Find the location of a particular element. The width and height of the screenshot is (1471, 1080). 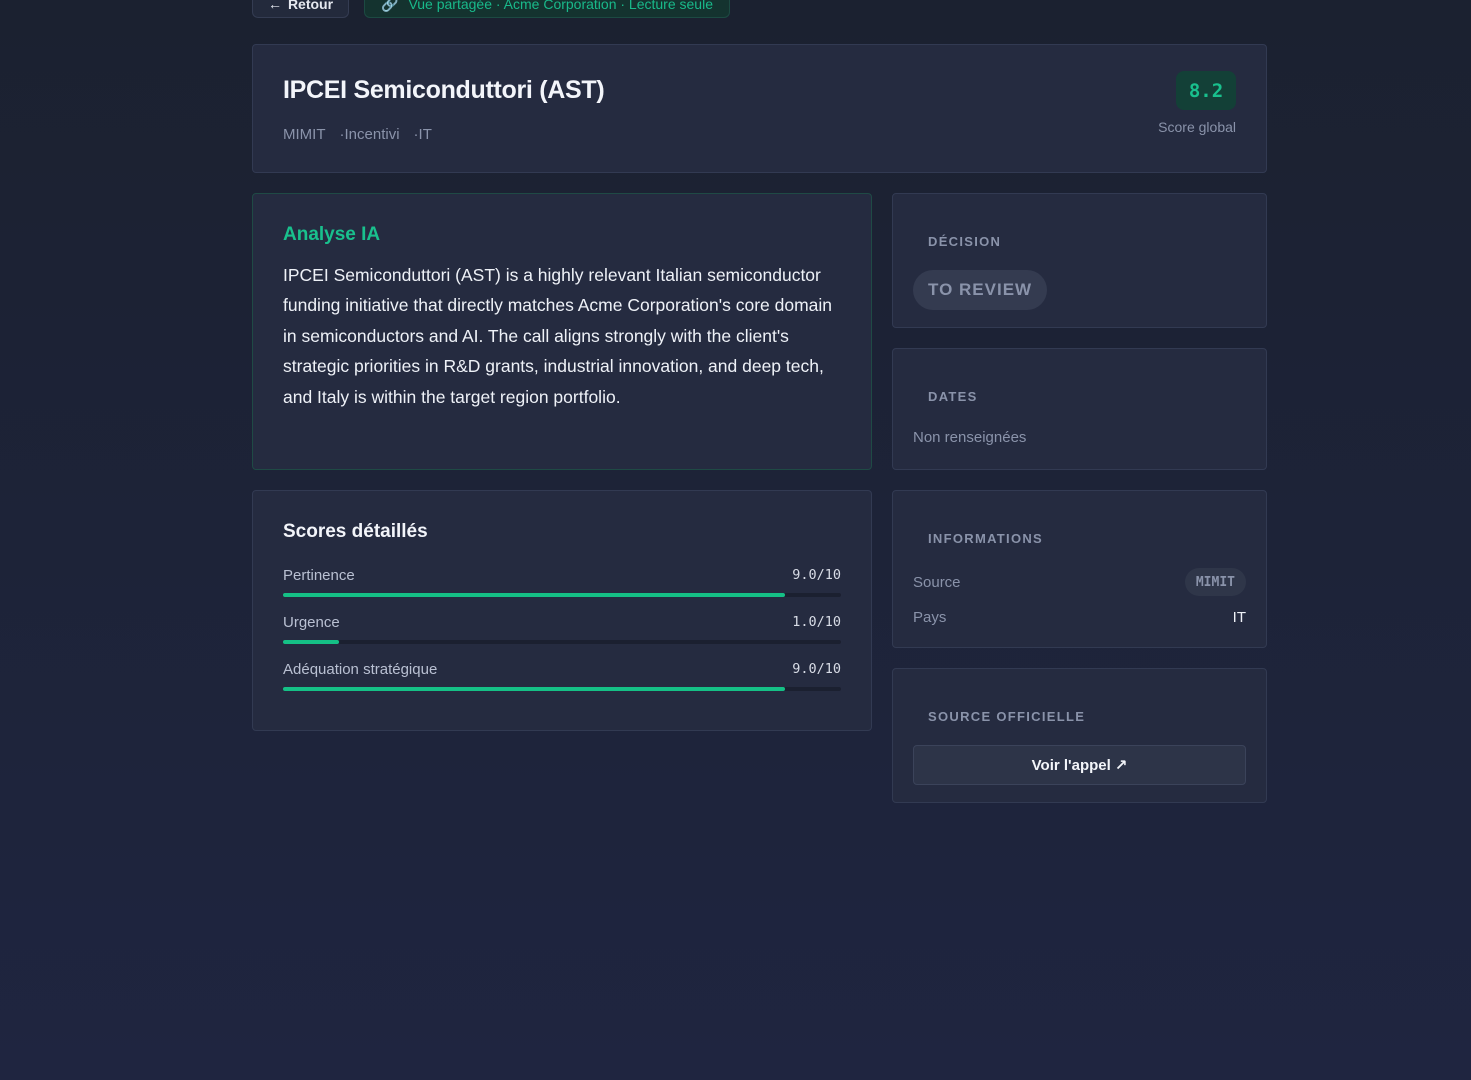

score-row-pertinence: Pertinence 9.0/10 is located at coordinates (562, 582).